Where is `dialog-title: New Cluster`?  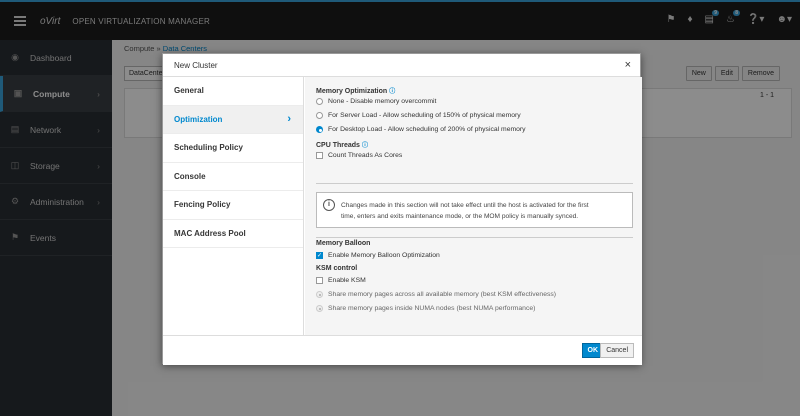 dialog-title: New Cluster is located at coordinates (196, 65).